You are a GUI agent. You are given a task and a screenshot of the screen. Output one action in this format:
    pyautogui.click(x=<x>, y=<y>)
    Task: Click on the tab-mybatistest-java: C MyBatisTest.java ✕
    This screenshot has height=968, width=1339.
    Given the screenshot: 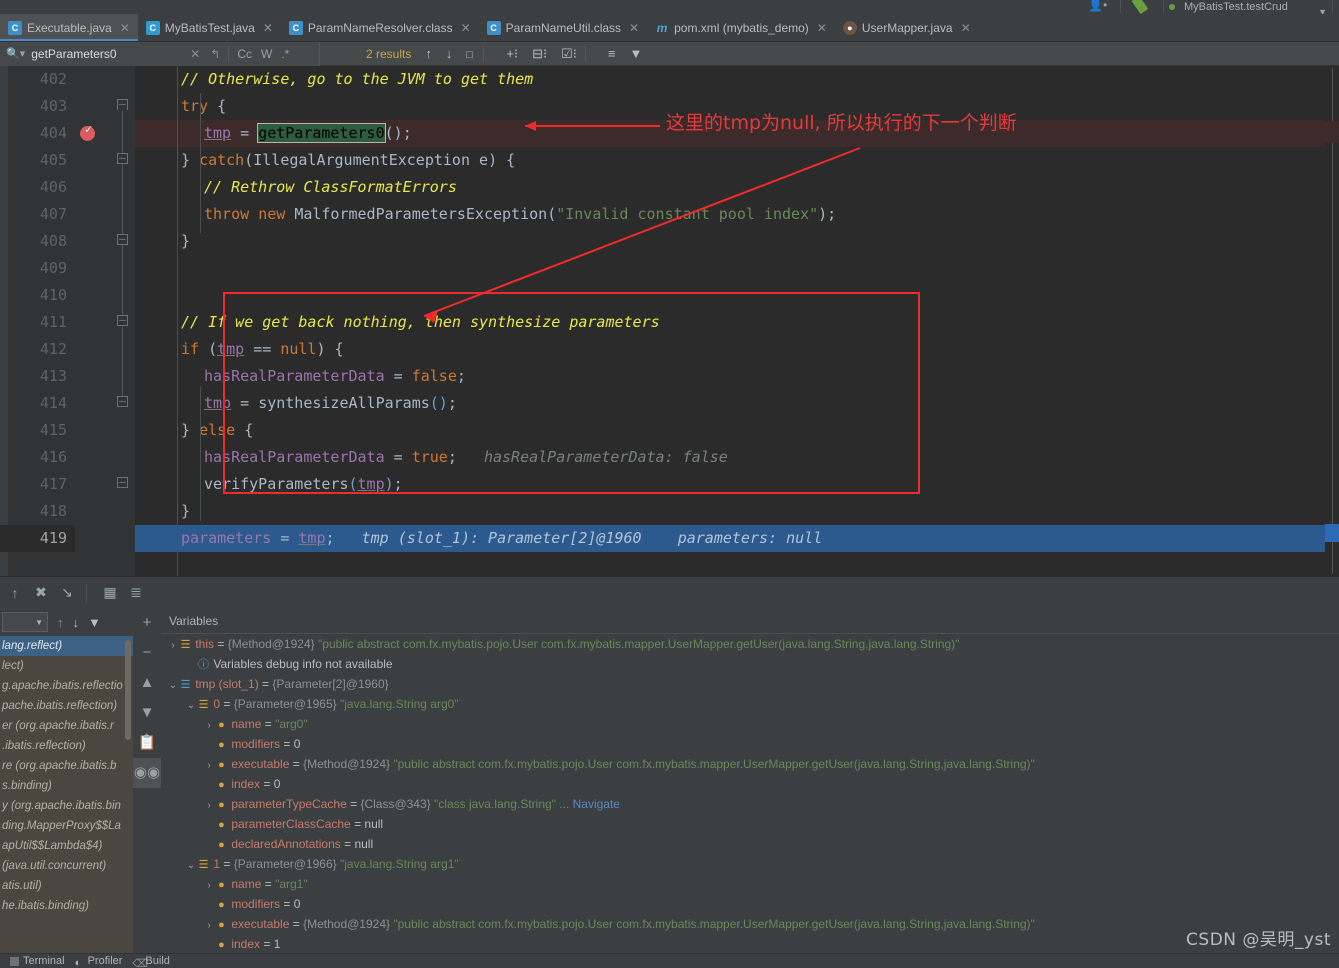 What is the action you would take?
    pyautogui.click(x=209, y=27)
    